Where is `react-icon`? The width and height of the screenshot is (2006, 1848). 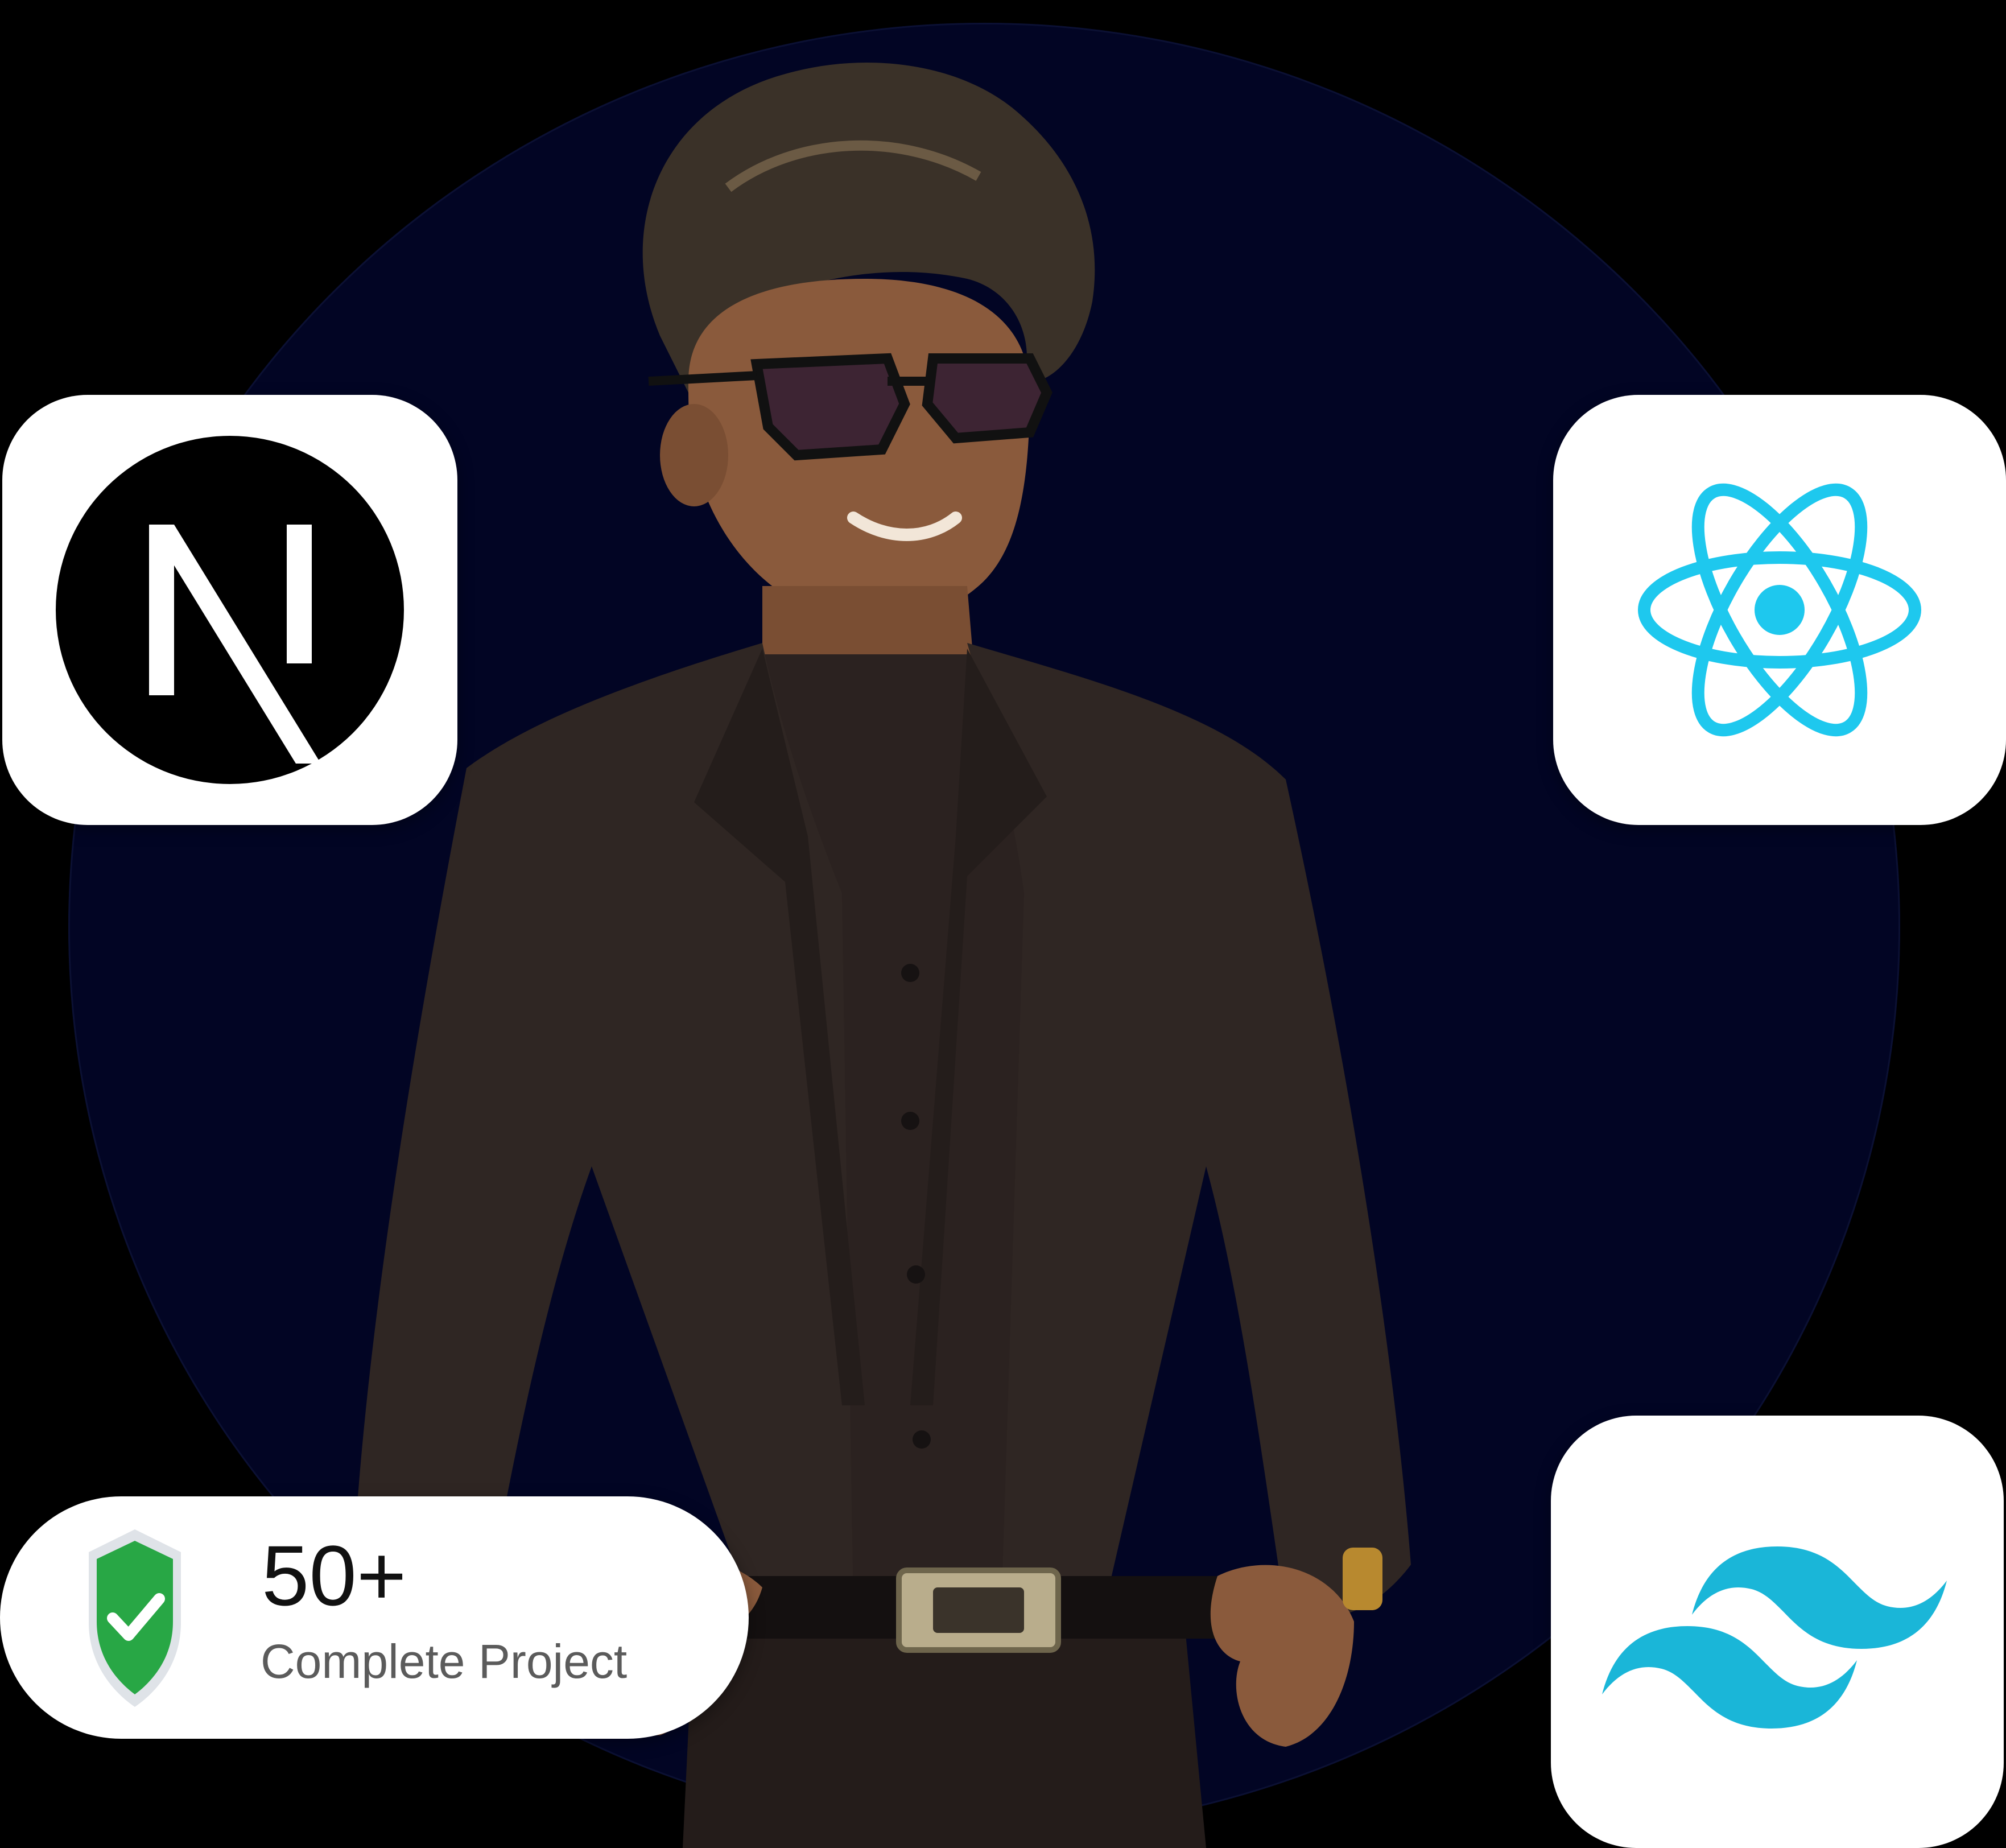 react-icon is located at coordinates (1779, 610).